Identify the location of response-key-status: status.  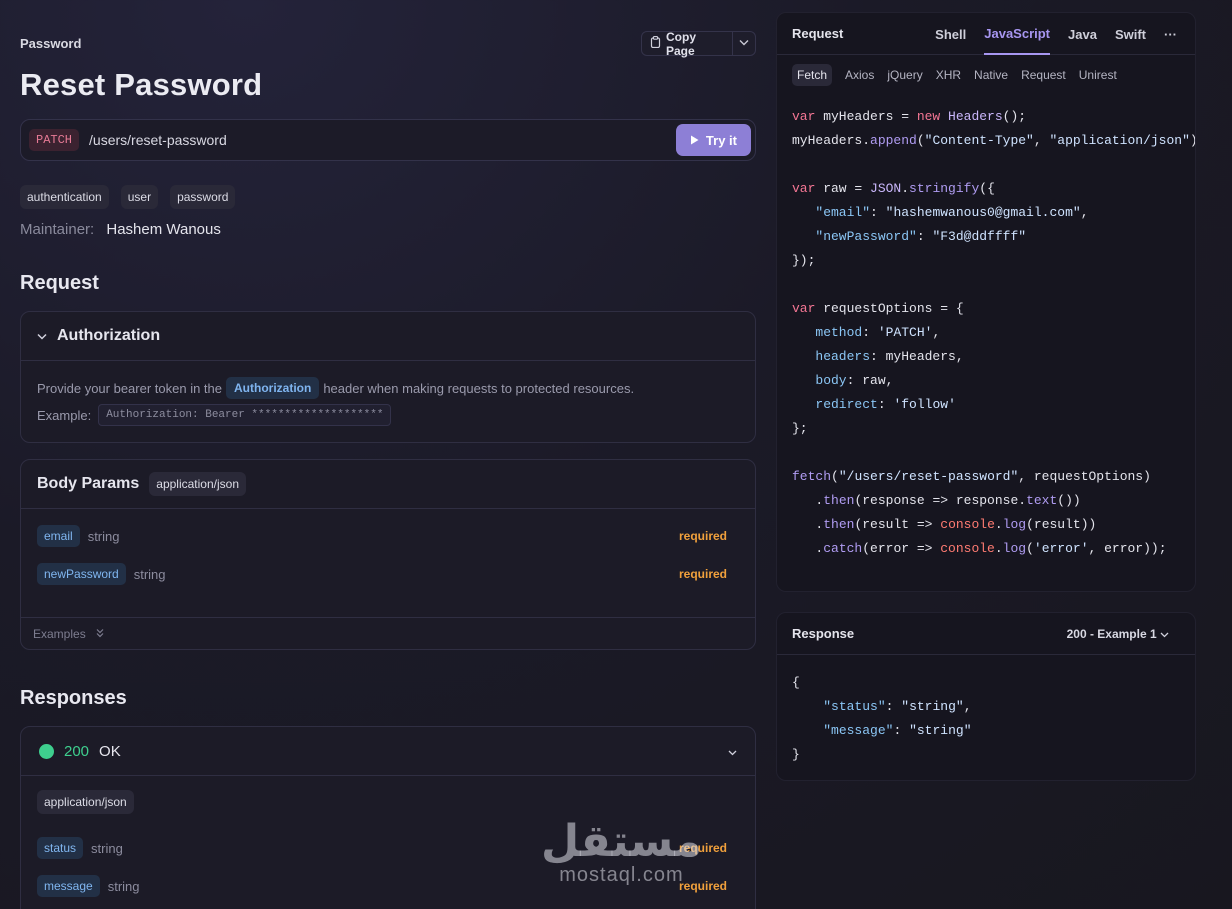
(854, 706).